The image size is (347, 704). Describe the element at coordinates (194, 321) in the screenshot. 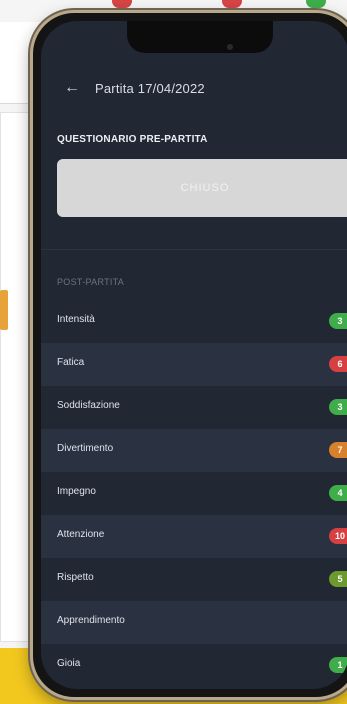

I see `list-item: Intensità 3` at that location.